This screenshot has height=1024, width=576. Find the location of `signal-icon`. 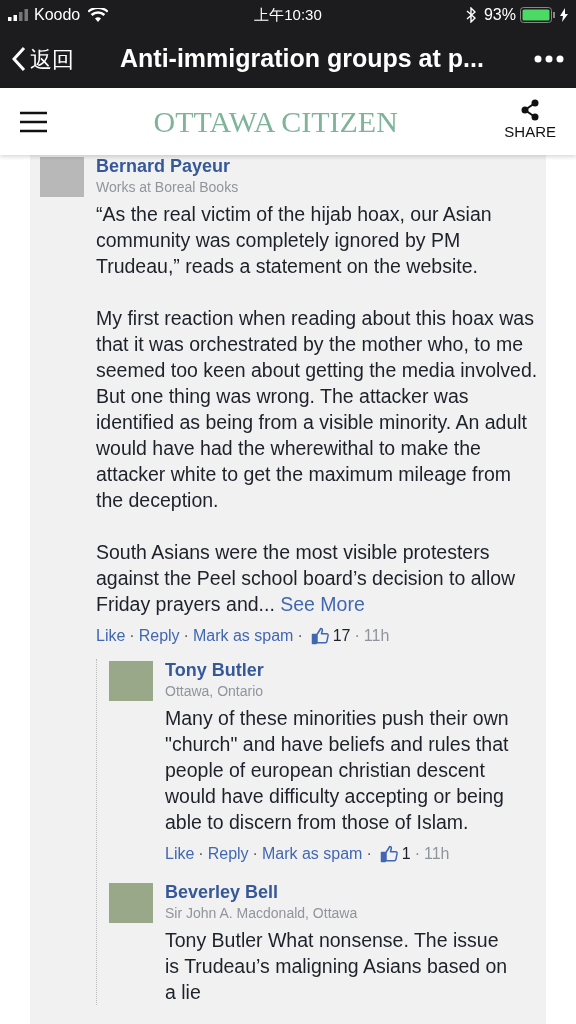

signal-icon is located at coordinates (19, 15).